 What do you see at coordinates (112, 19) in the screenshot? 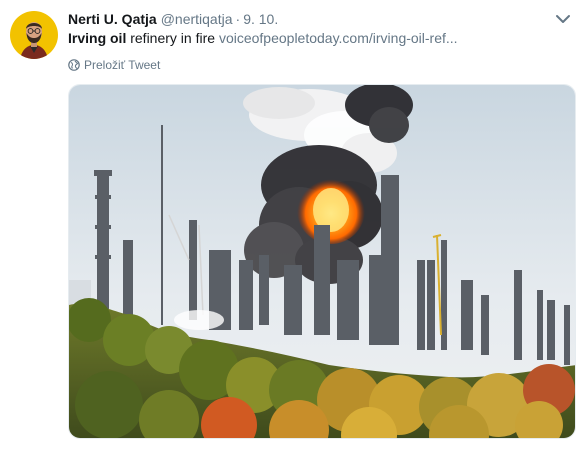
I see `author-name: Nerti U. Qatja` at bounding box center [112, 19].